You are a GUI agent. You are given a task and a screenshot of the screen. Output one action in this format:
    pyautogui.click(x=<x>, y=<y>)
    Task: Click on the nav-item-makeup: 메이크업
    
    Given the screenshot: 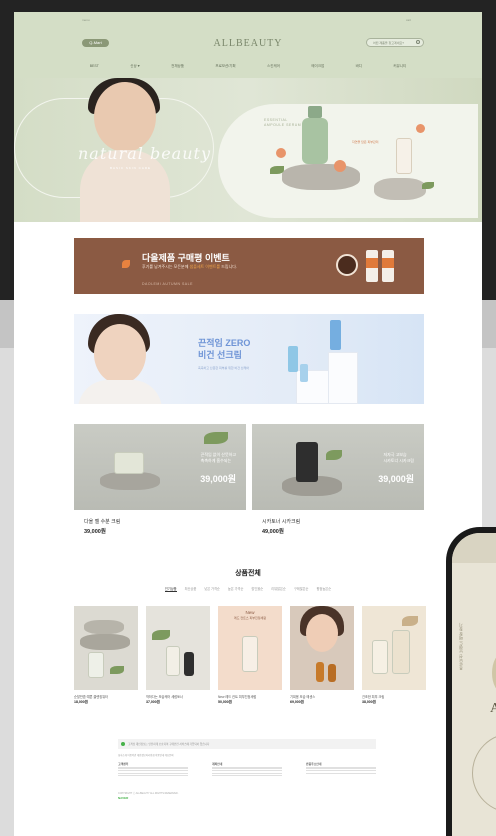 What is the action you would take?
    pyautogui.click(x=317, y=66)
    